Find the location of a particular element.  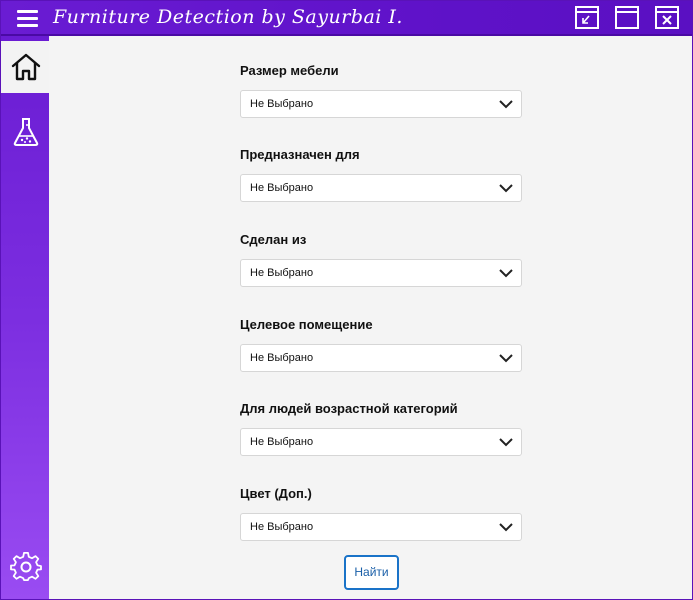

field-target-room: Целевое помещение Не Выбрано is located at coordinates (381, 343).